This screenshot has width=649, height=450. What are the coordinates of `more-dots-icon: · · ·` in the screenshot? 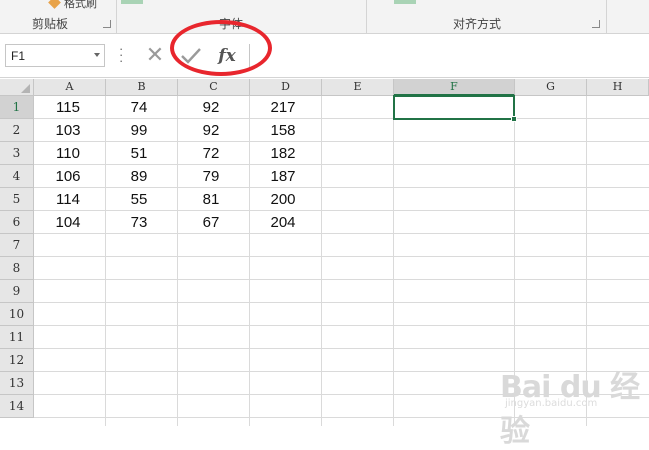 It's located at (121, 54).